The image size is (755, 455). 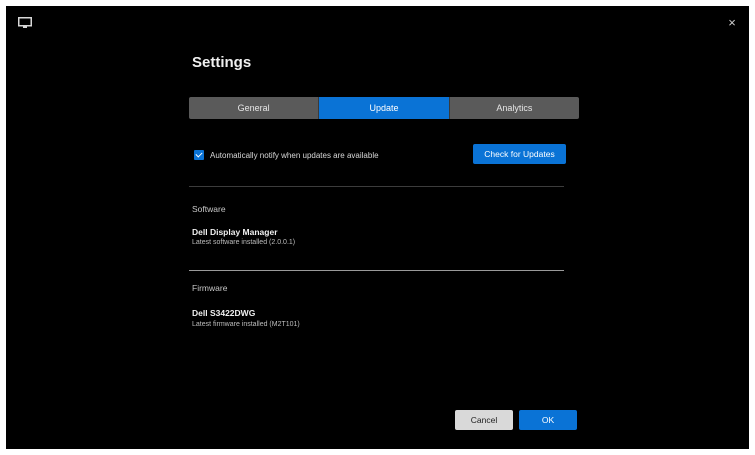 I want to click on ok-button: OK, so click(x=548, y=420).